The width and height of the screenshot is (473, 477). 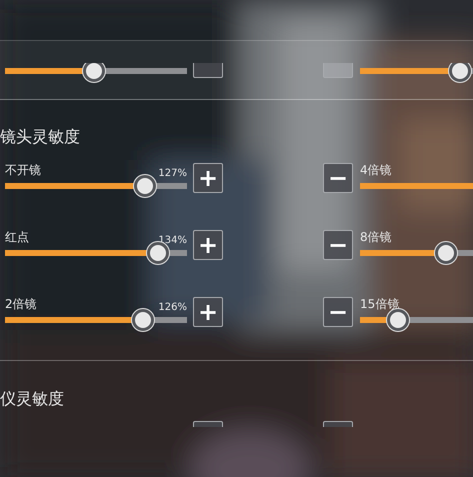 What do you see at coordinates (172, 173) in the screenshot?
I see `slider-value: 127%` at bounding box center [172, 173].